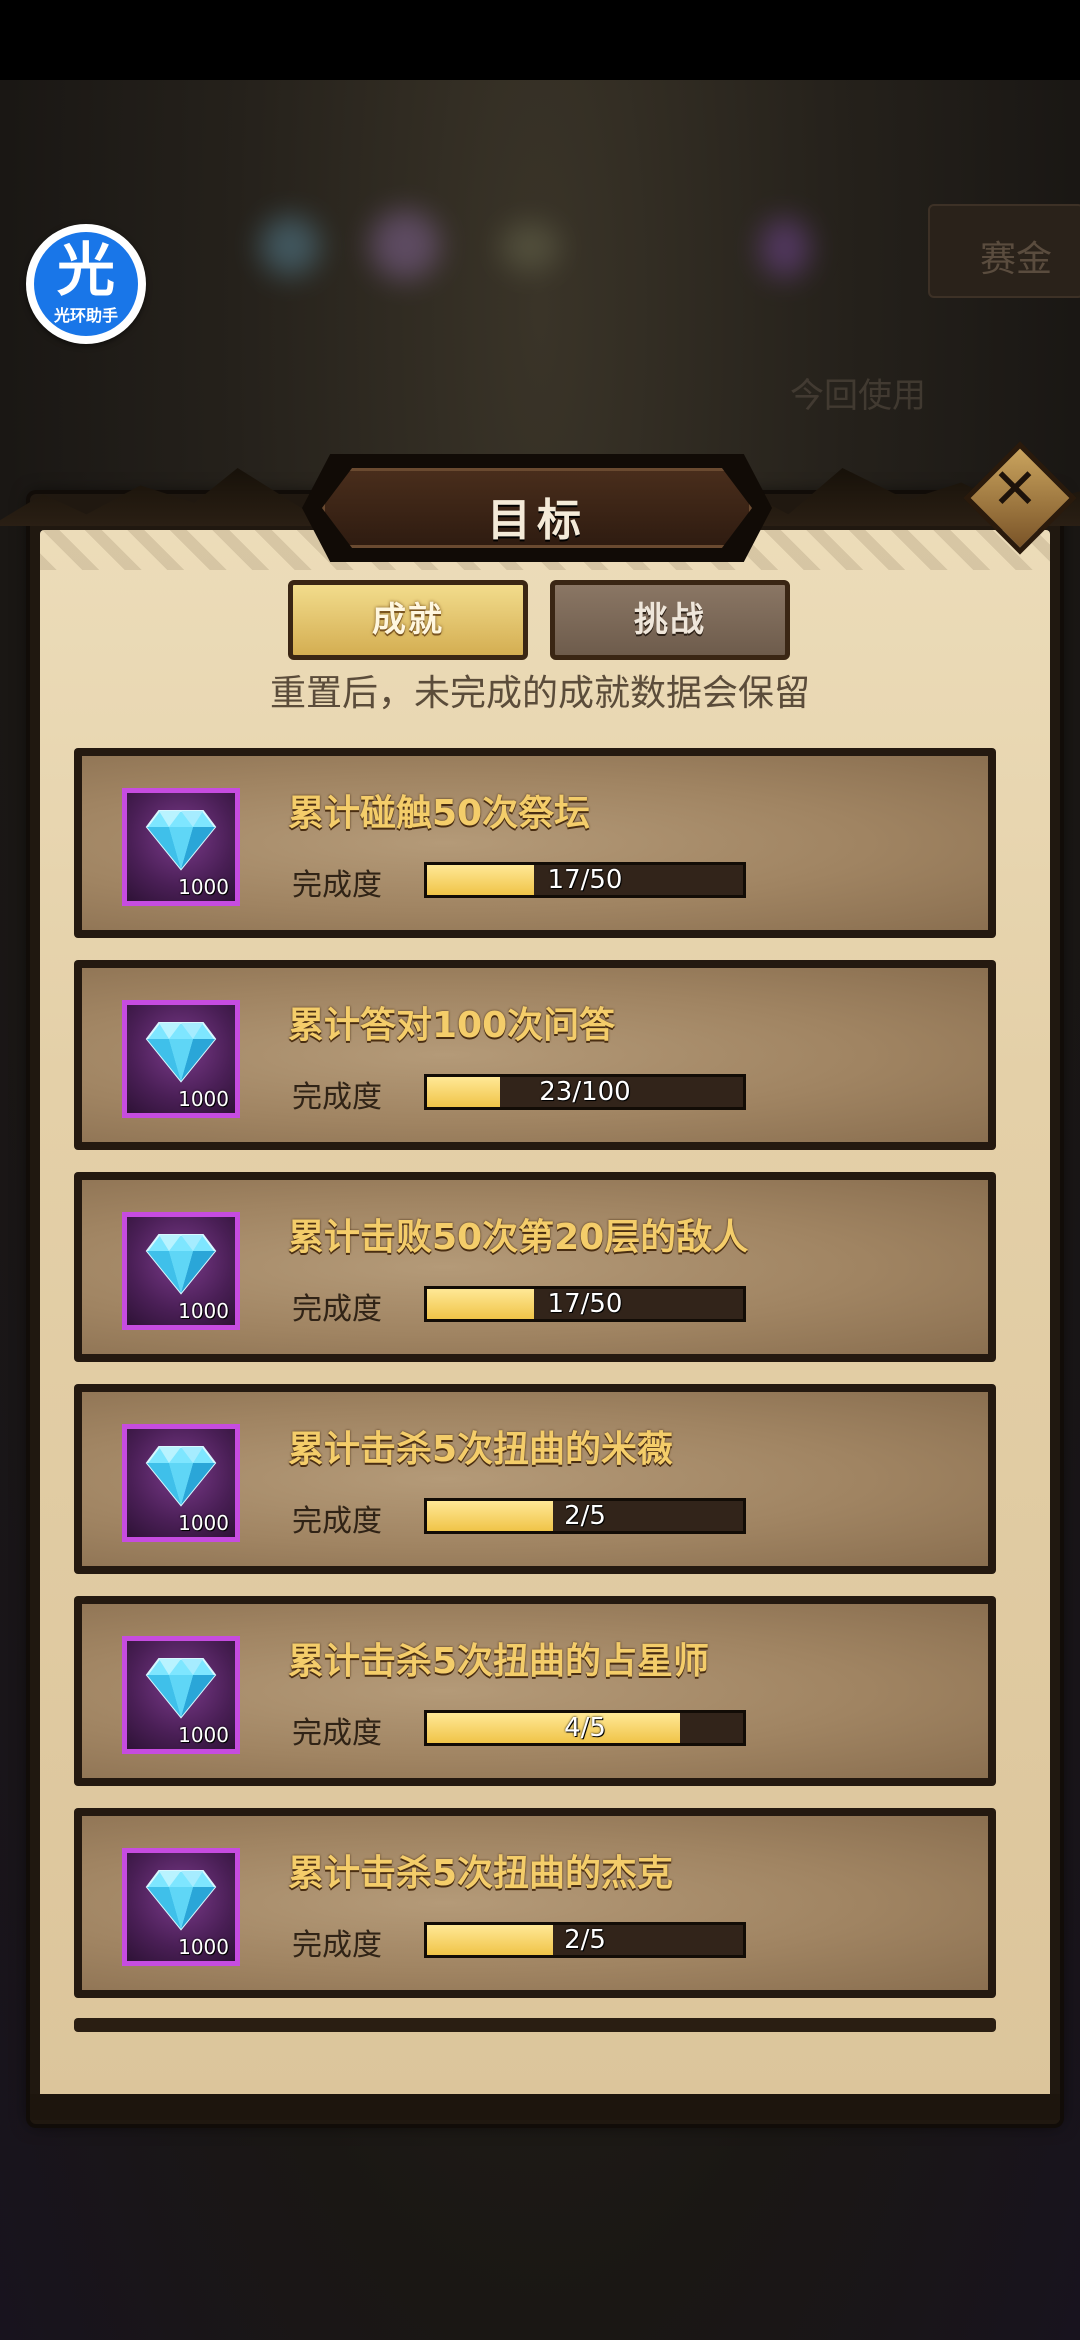 This screenshot has height=2340, width=1080. I want to click on helper-logo: 光 光环助手, so click(86, 284).